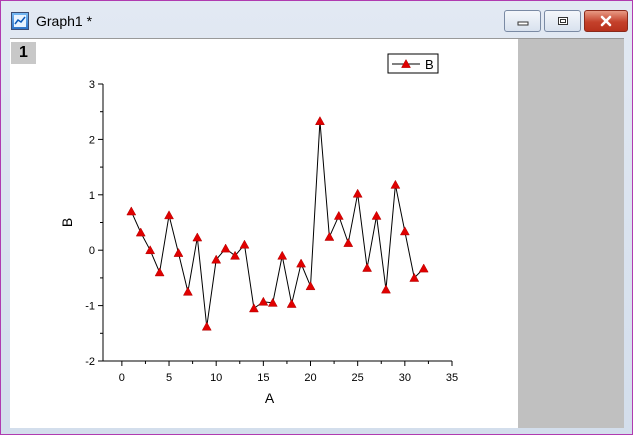  I want to click on window-title: Graph1 *, so click(64, 21).